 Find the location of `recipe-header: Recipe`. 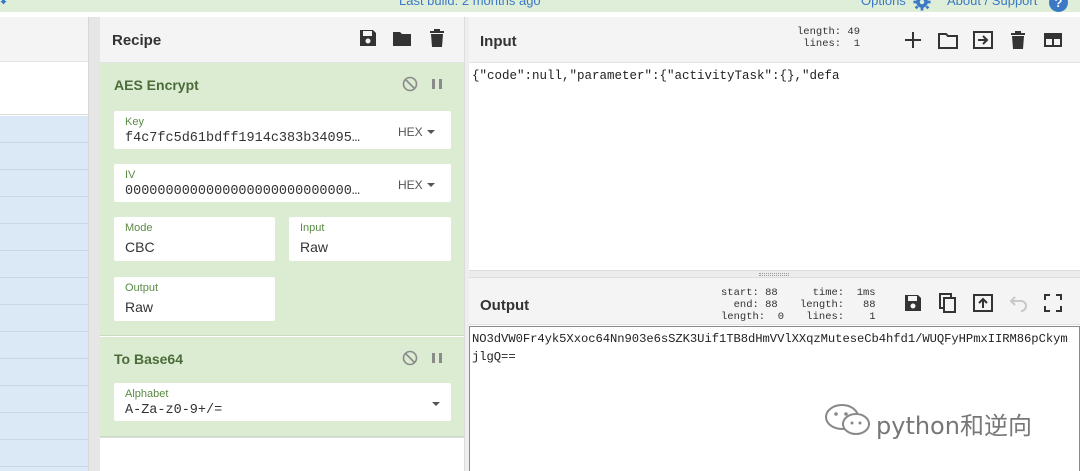

recipe-header: Recipe is located at coordinates (282, 40).